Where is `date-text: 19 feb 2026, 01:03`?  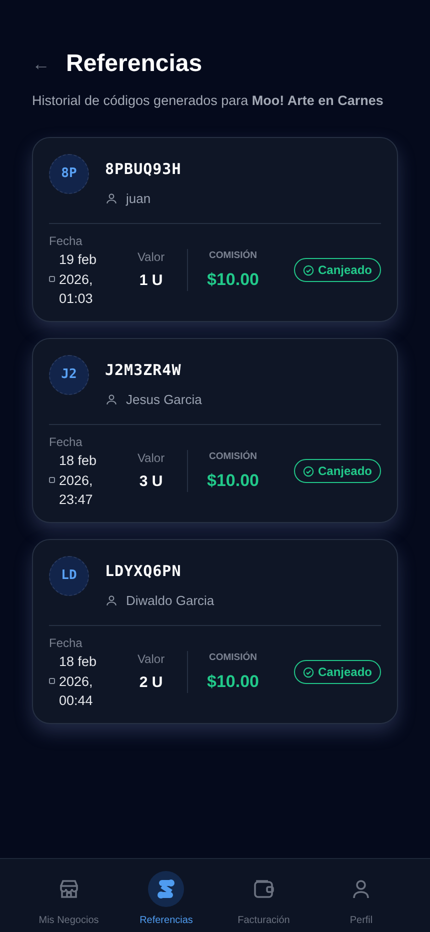 date-text: 19 feb 2026, 01:03 is located at coordinates (78, 279).